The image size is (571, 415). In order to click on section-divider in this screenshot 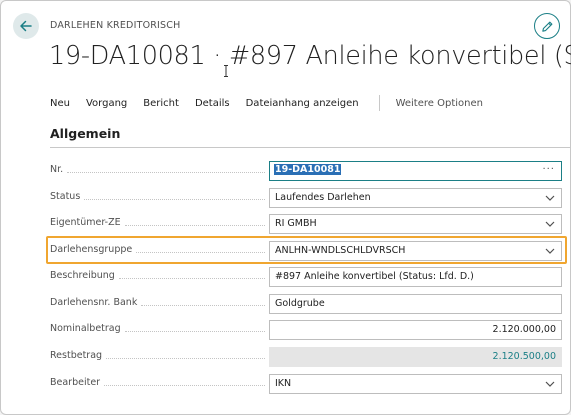, I will do `click(310, 147)`.